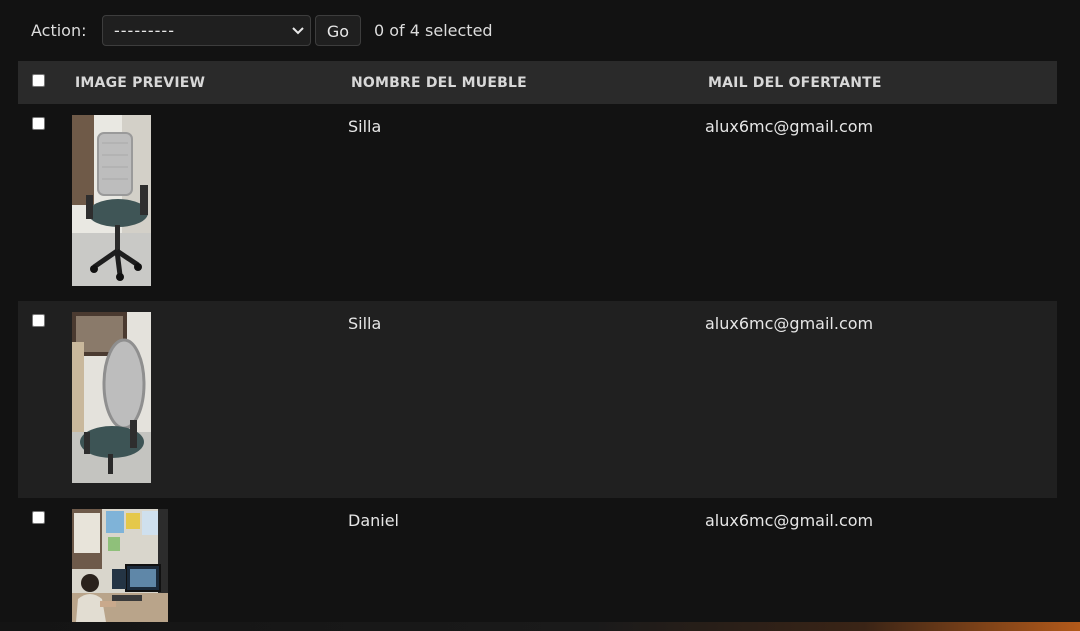 The height and width of the screenshot is (631, 1080). I want to click on selection-counter: 0 of 4 selected, so click(433, 30).